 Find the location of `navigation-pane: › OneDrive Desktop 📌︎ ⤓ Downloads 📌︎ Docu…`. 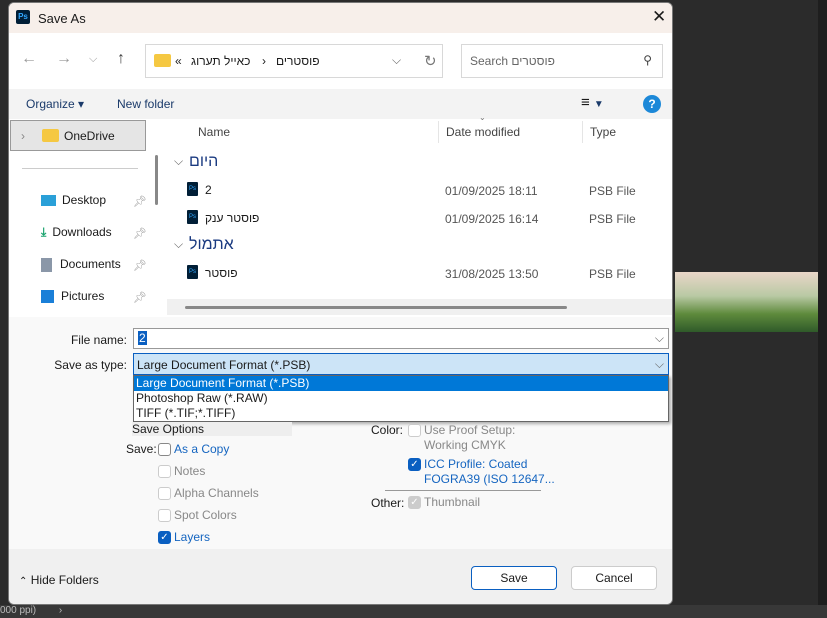

navigation-pane: › OneDrive Desktop 📌︎ ⤓ Downloads 📌︎ Docu… is located at coordinates (88, 218).